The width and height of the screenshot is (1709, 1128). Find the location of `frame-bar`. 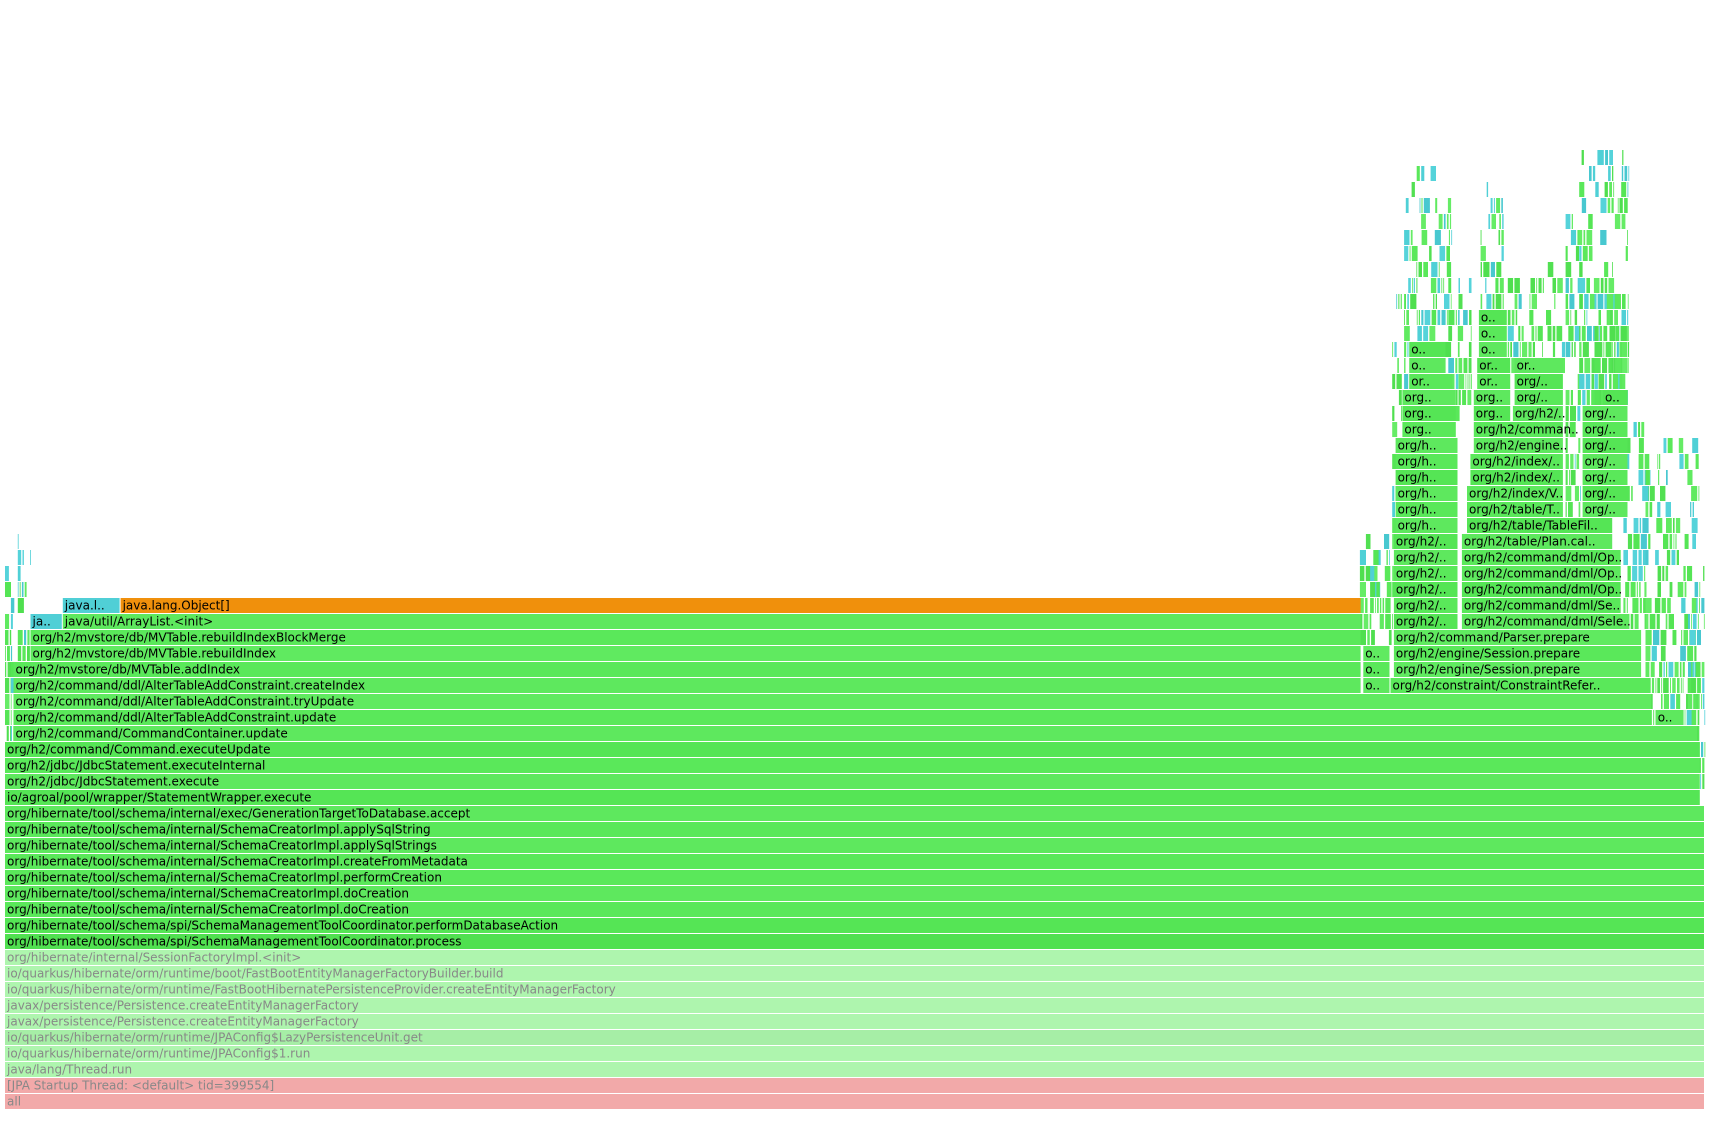

frame-bar is located at coordinates (711, 621).